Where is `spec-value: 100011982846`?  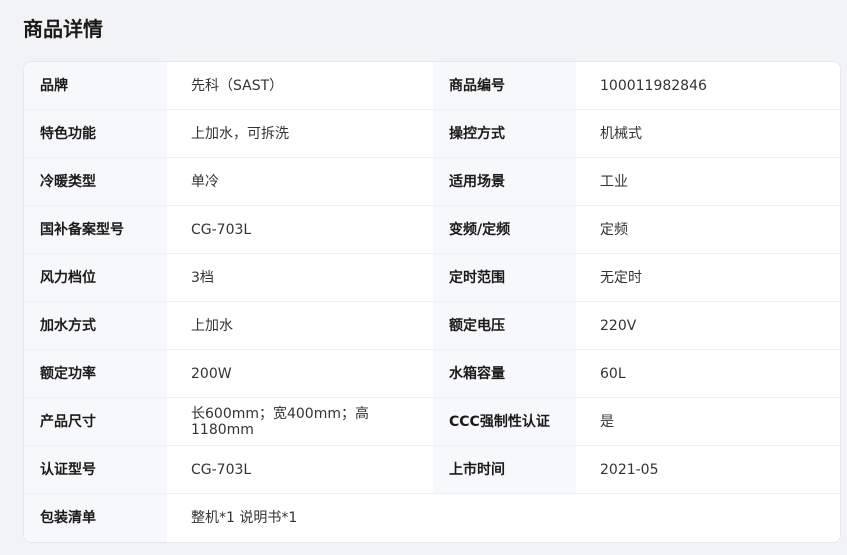 spec-value: 100011982846 is located at coordinates (708, 85).